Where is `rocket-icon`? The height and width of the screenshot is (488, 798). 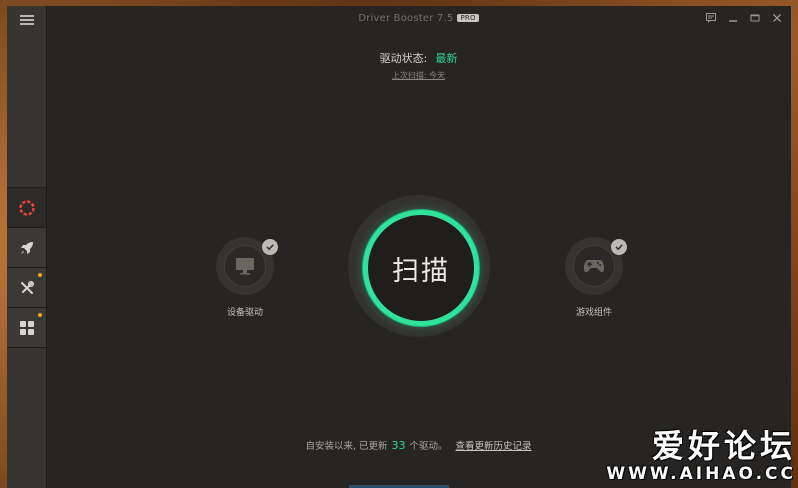 rocket-icon is located at coordinates (26, 247).